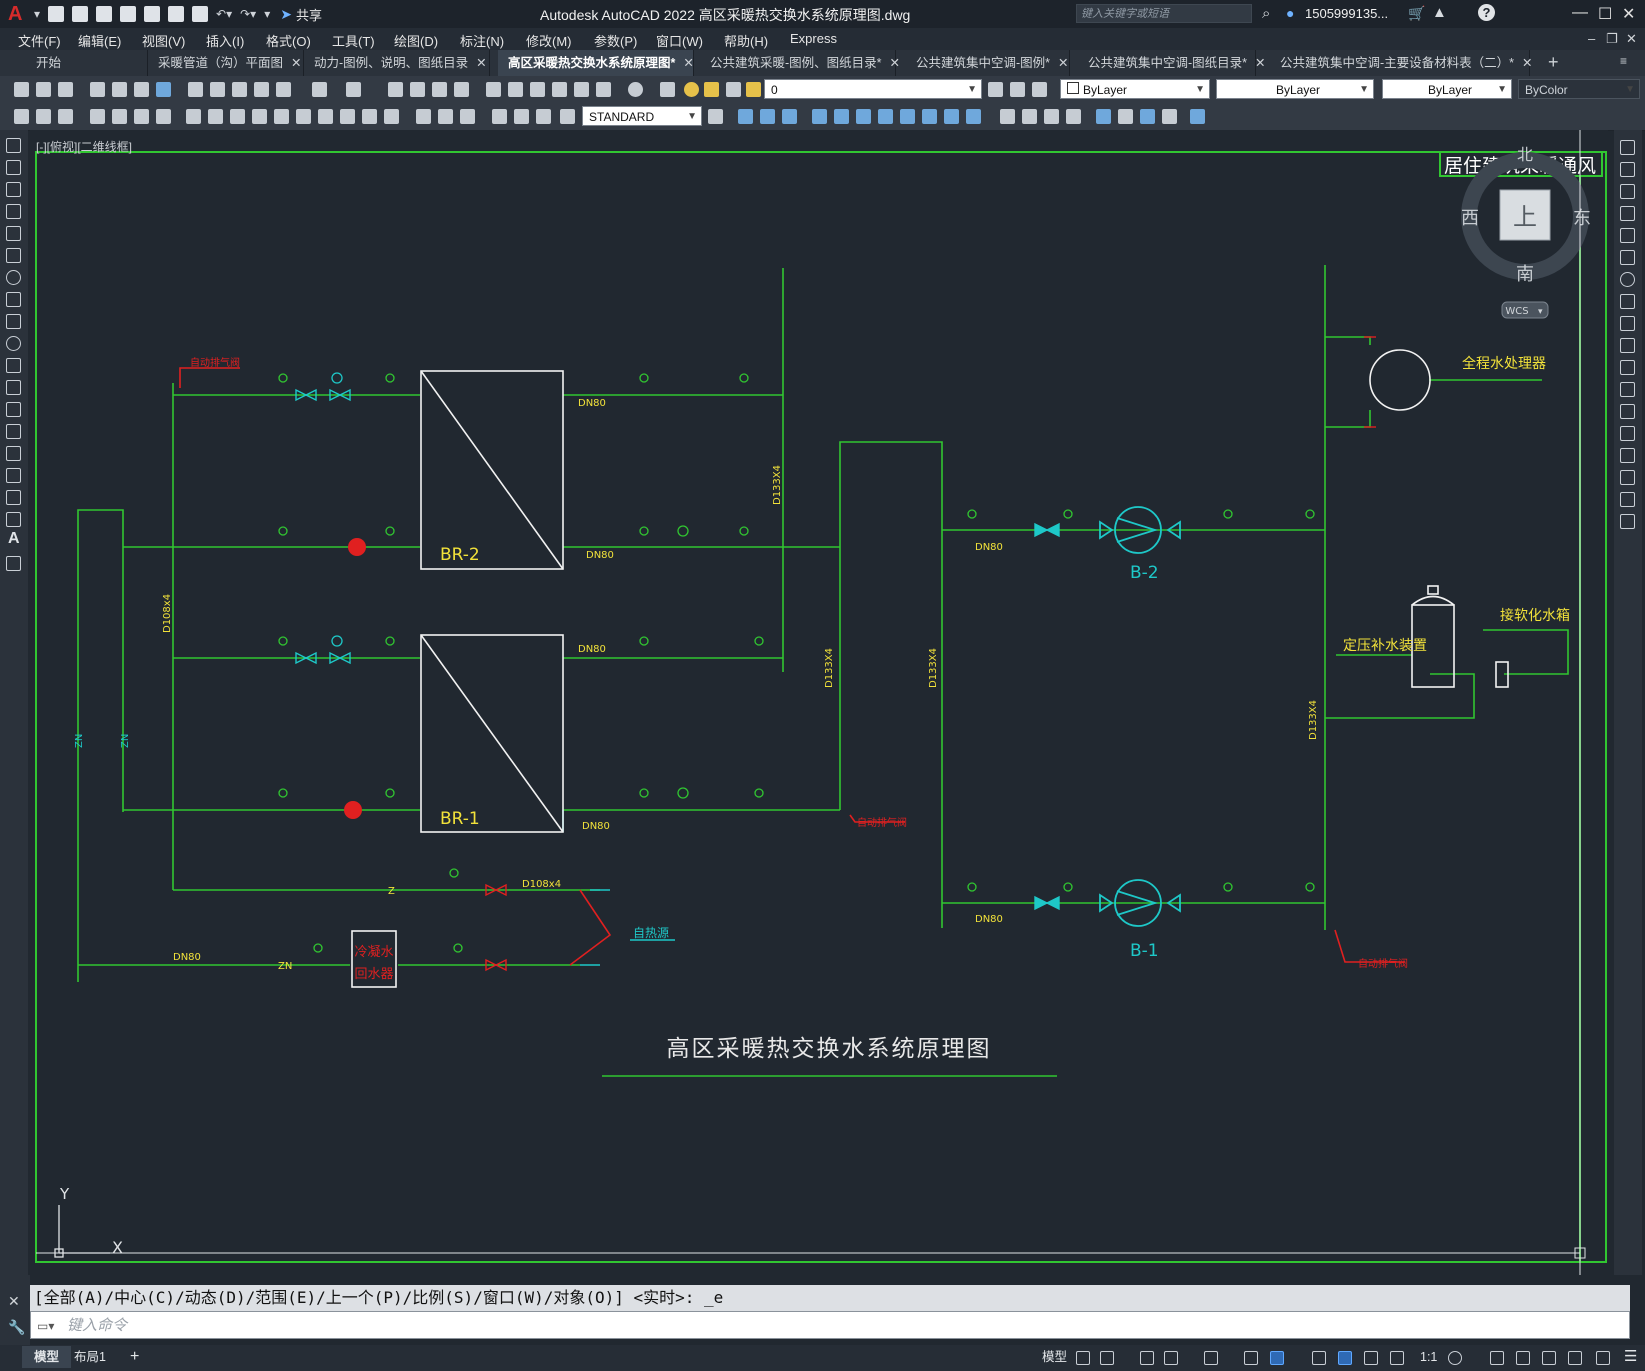  I want to click on quick-properties-icon, so click(1549, 1358).